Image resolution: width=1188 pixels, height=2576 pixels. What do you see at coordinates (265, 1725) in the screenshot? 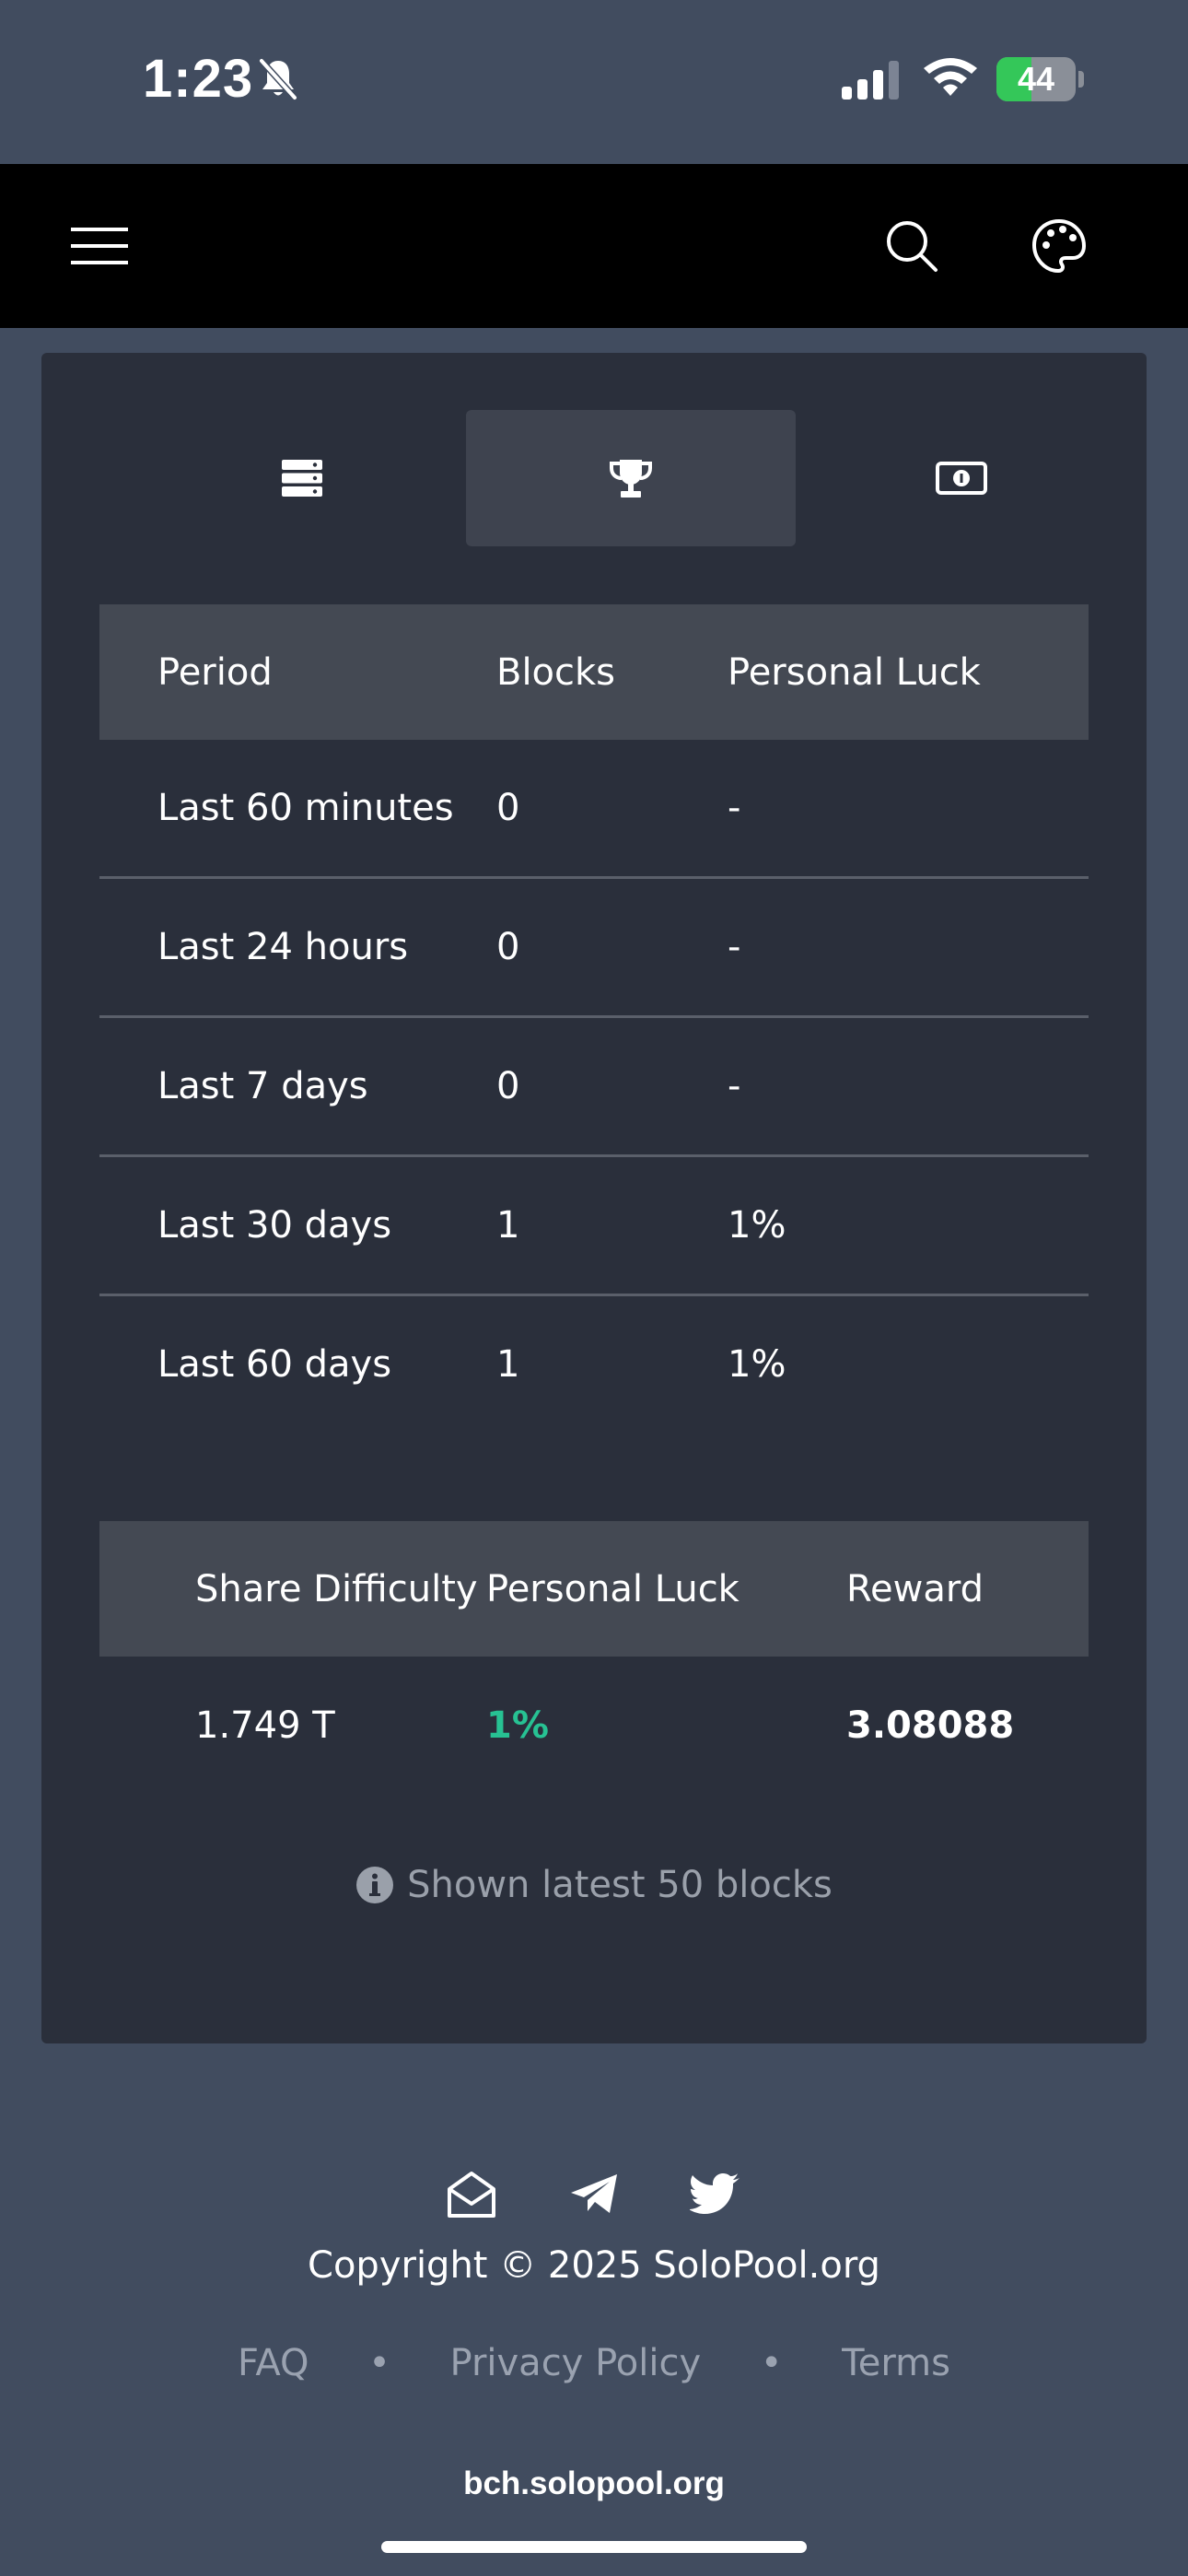
I see `share-difficulty-cell: 1.749 T` at bounding box center [265, 1725].